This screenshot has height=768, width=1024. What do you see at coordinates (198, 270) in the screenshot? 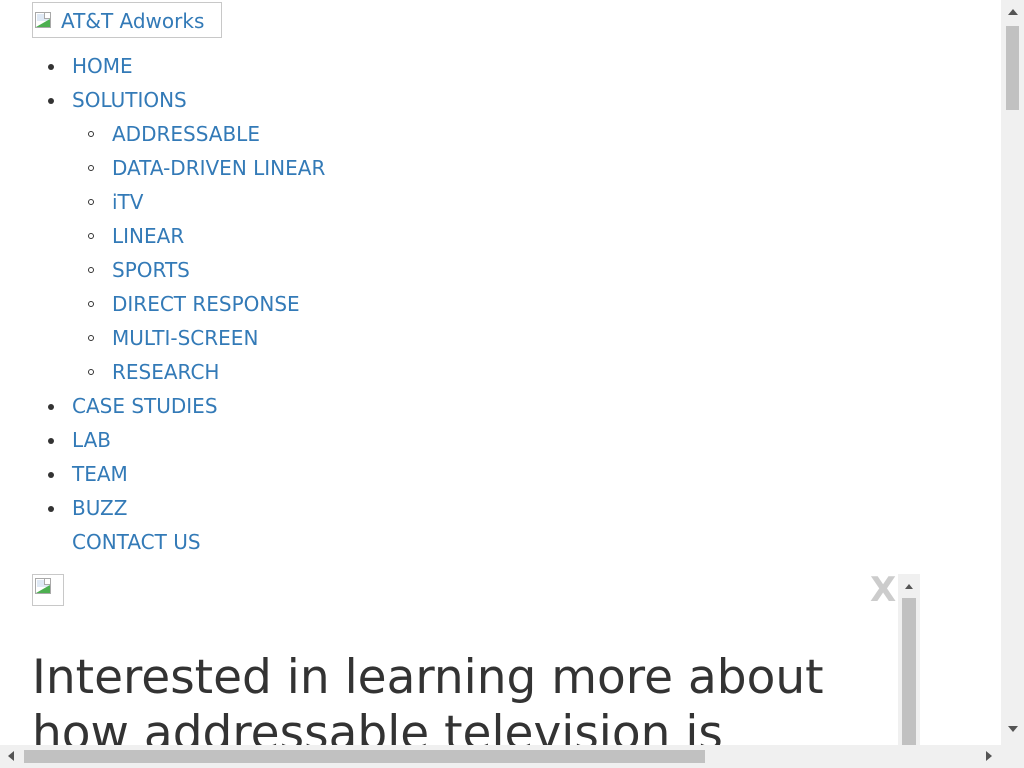
I see `submenu-item-sports: SPORTS` at bounding box center [198, 270].